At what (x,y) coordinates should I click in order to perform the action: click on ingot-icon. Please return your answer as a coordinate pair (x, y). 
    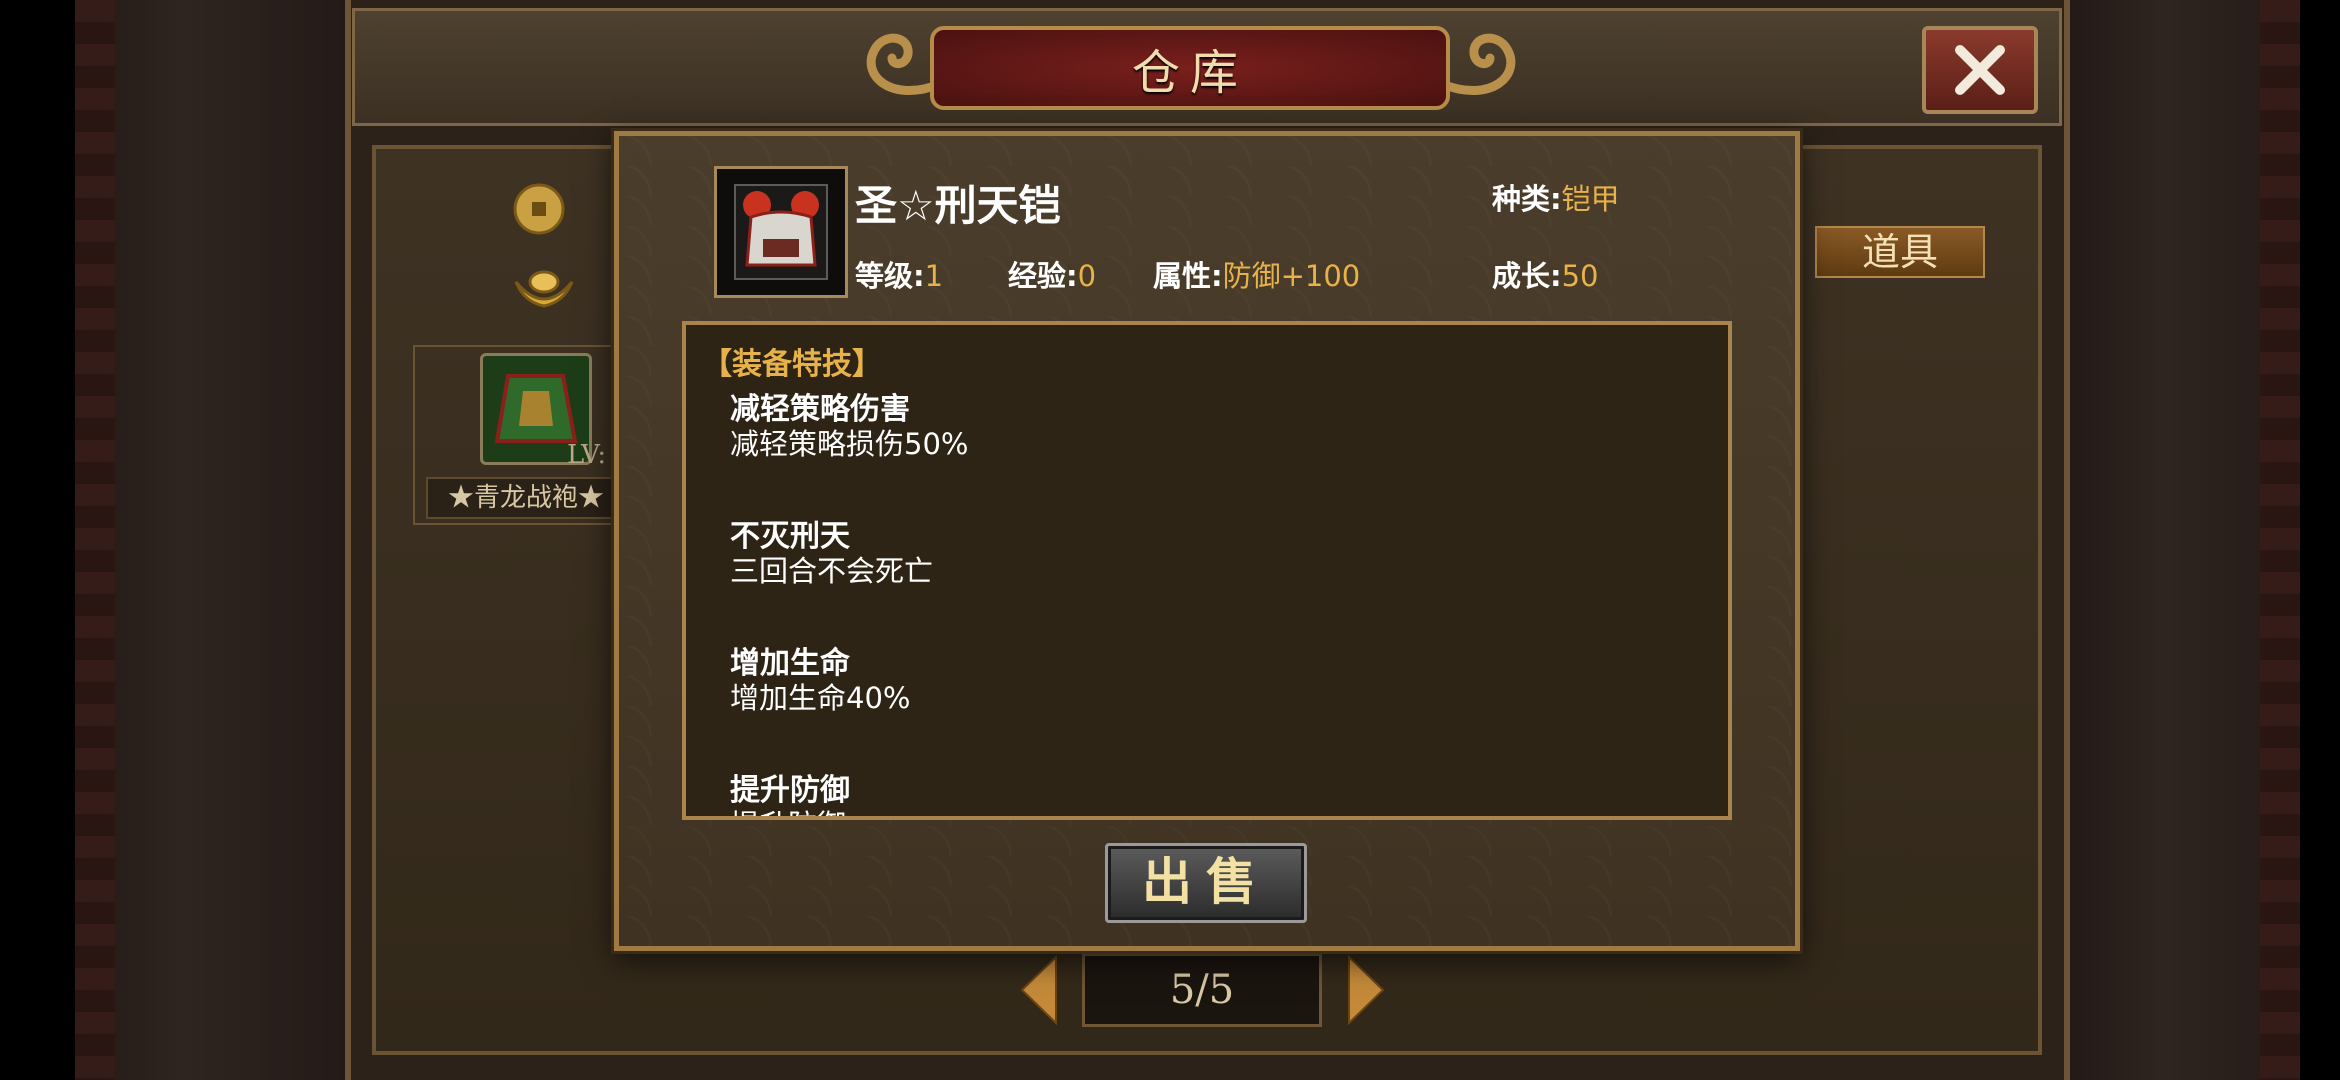
    Looking at the image, I should click on (544, 288).